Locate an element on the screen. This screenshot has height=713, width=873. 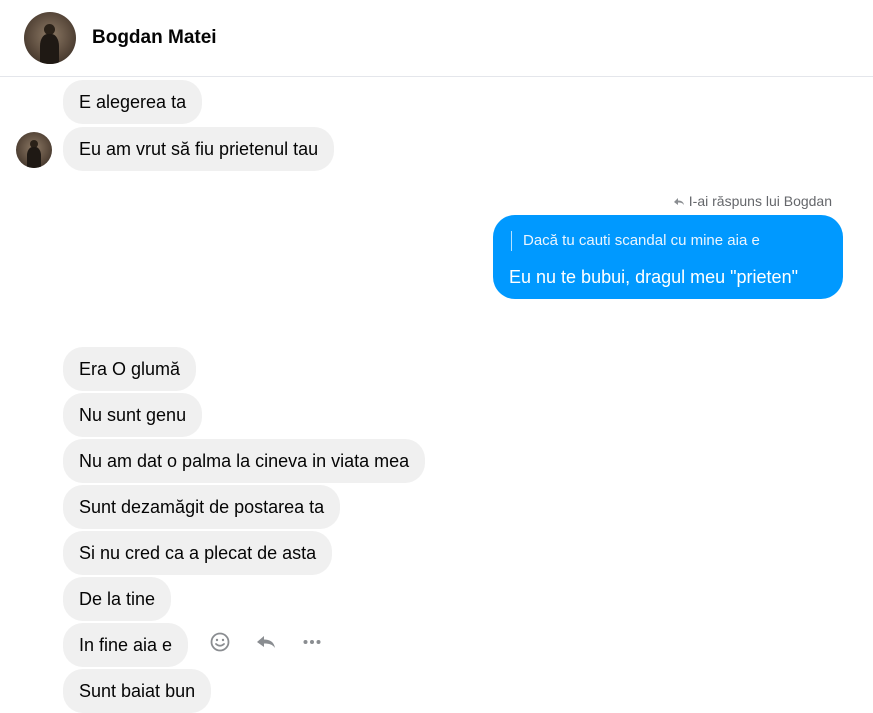
emoji-icon is located at coordinates (220, 642).